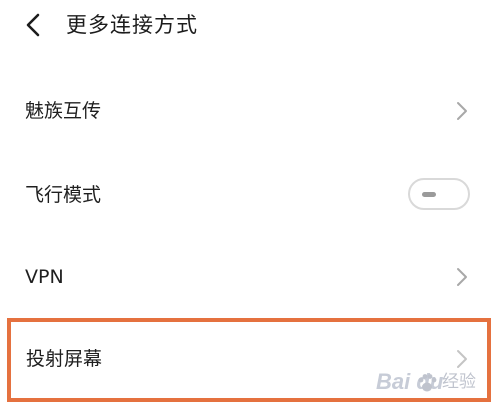 The image size is (500, 410). What do you see at coordinates (63, 111) in the screenshot?
I see `settings-item-label: 魅族互传` at bounding box center [63, 111].